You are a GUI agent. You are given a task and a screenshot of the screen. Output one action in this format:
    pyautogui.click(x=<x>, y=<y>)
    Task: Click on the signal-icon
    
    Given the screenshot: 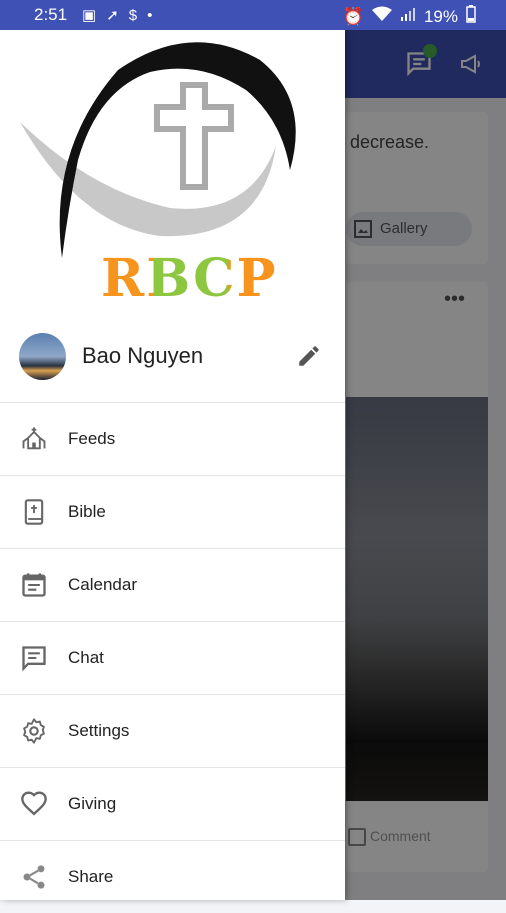 What is the action you would take?
    pyautogui.click(x=408, y=16)
    